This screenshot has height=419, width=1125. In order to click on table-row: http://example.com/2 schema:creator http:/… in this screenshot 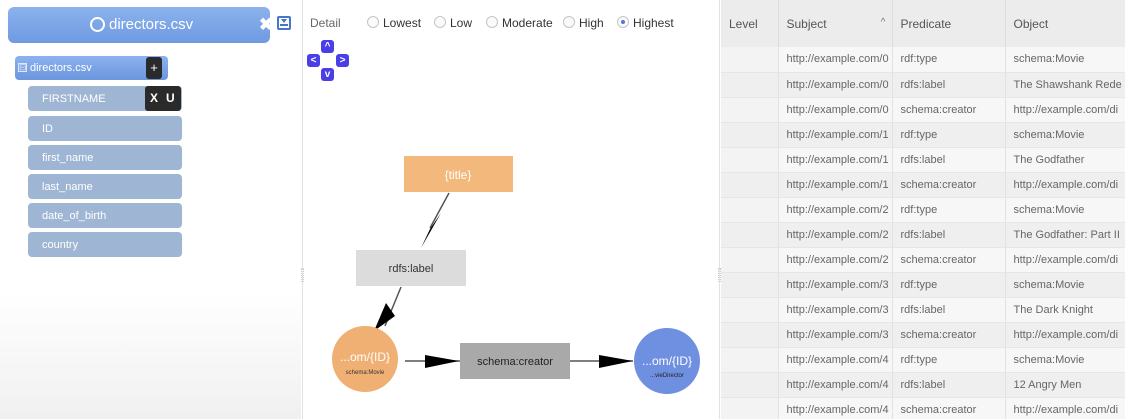, I will do `click(923, 260)`.